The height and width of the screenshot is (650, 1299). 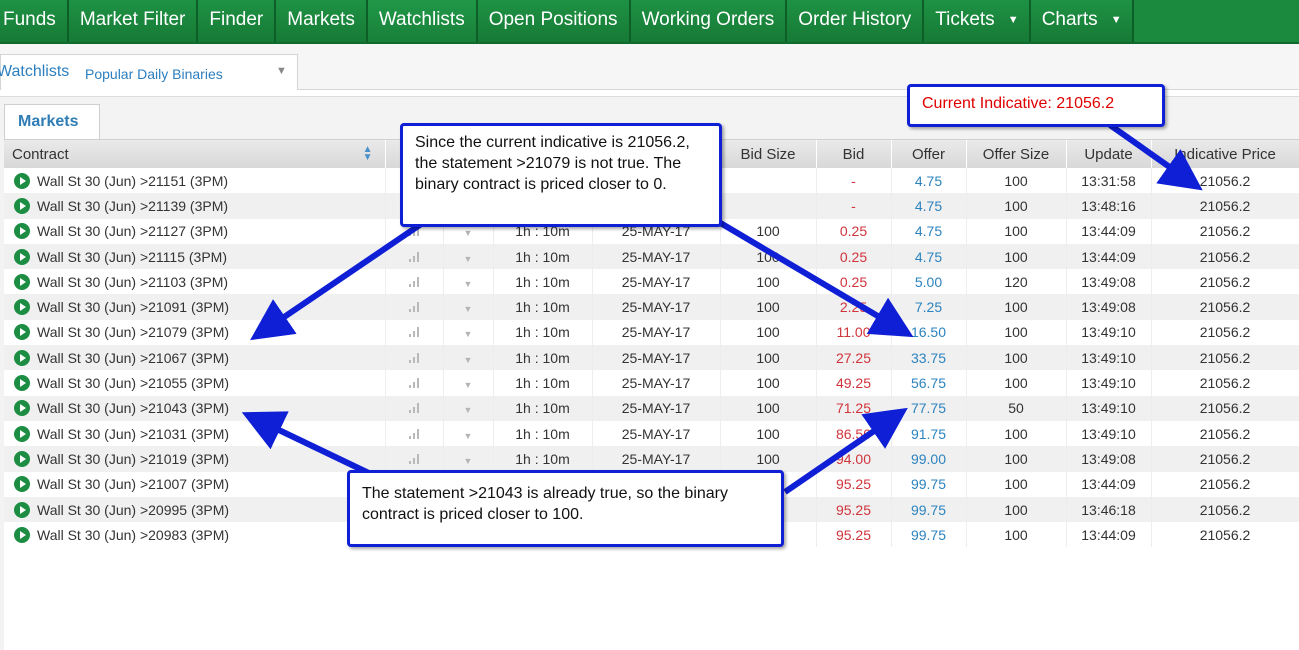 What do you see at coordinates (854, 358) in the screenshot?
I see `bid-cell: 27.25` at bounding box center [854, 358].